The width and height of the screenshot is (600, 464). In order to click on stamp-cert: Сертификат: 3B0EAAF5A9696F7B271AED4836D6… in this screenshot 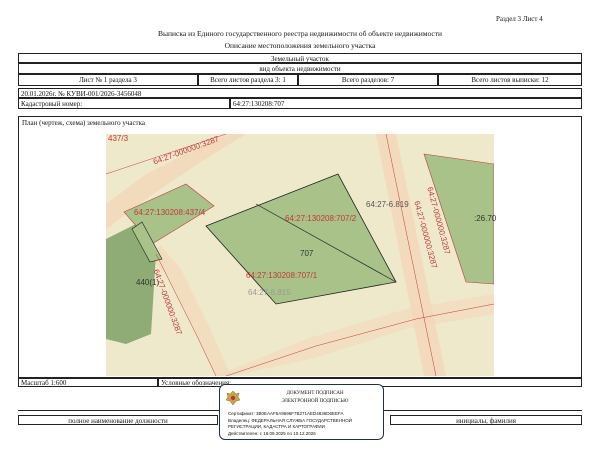, I will do `click(286, 413)`.